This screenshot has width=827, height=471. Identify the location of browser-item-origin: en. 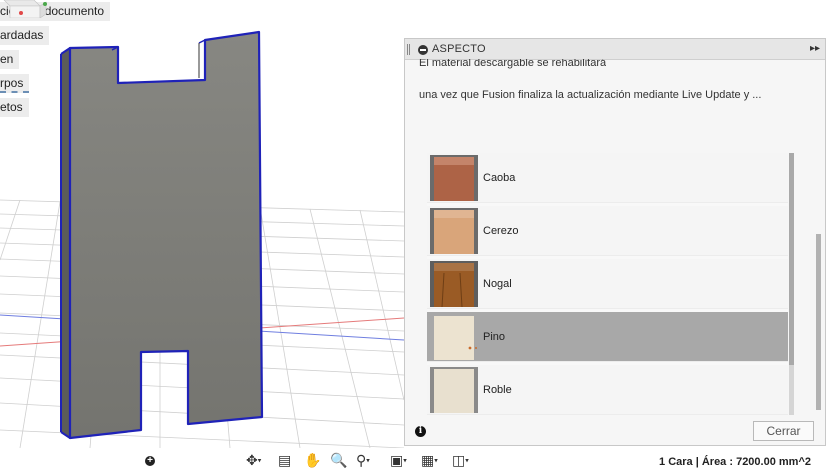
(10, 59).